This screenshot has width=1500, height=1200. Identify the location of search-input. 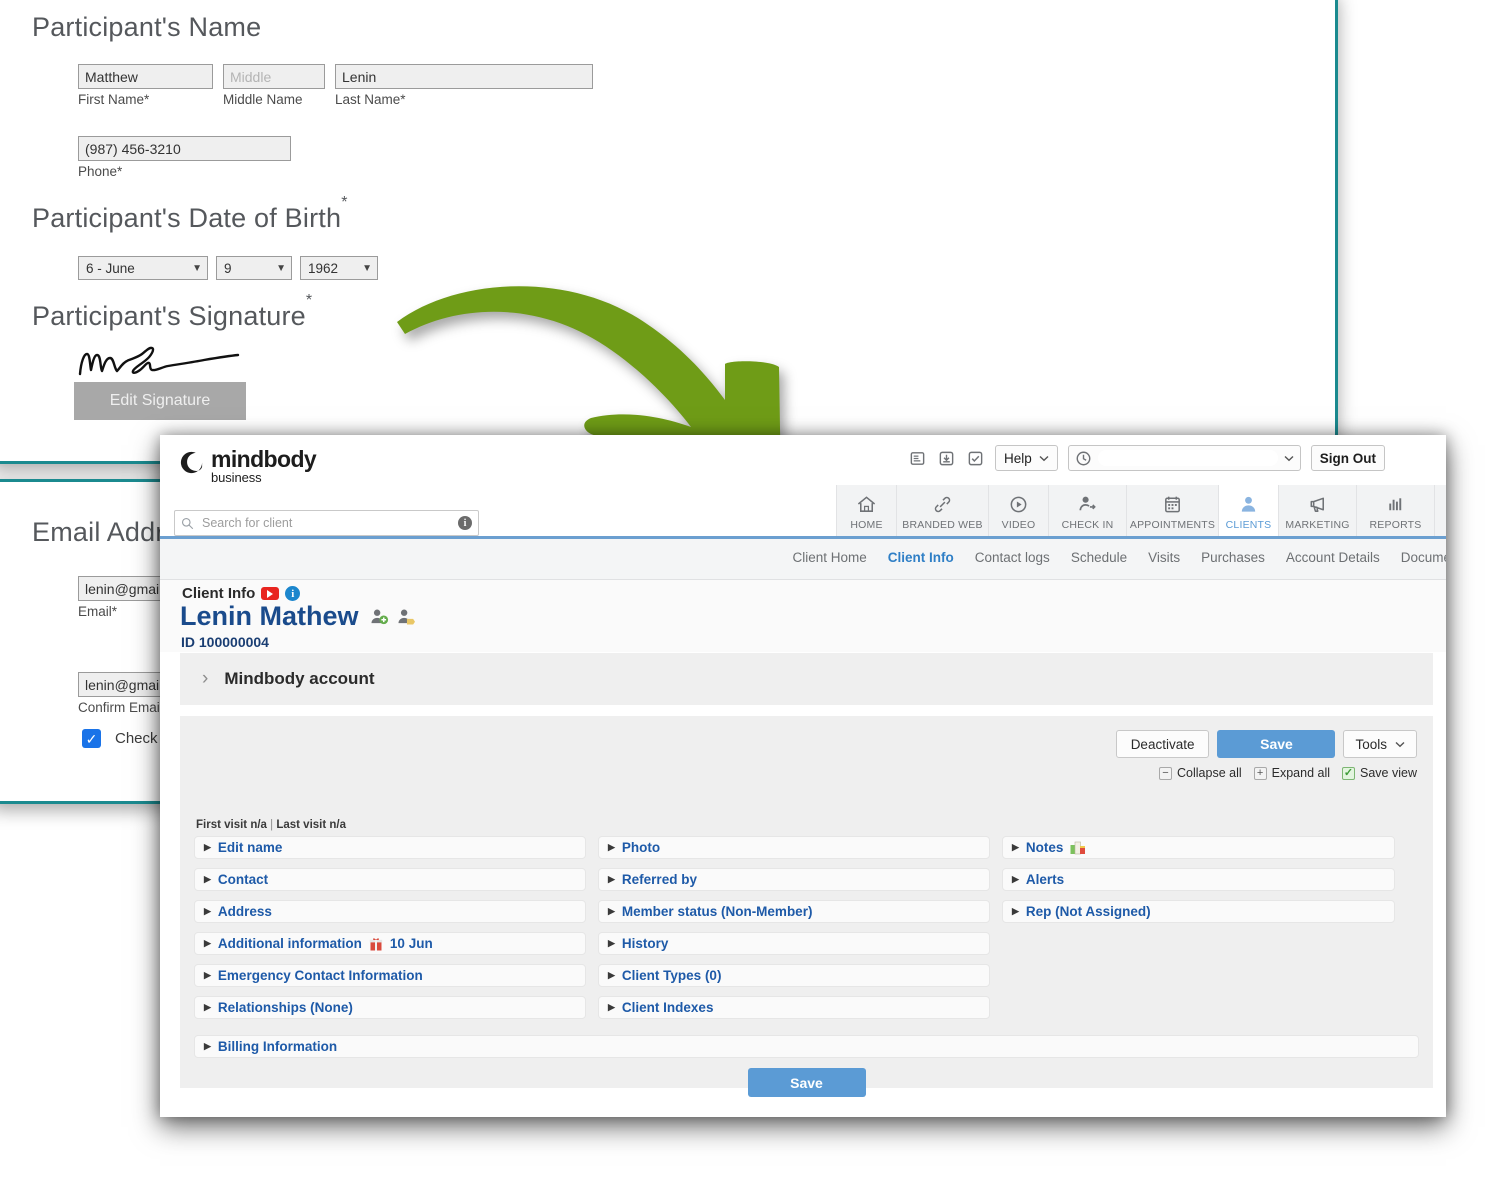
(329, 523).